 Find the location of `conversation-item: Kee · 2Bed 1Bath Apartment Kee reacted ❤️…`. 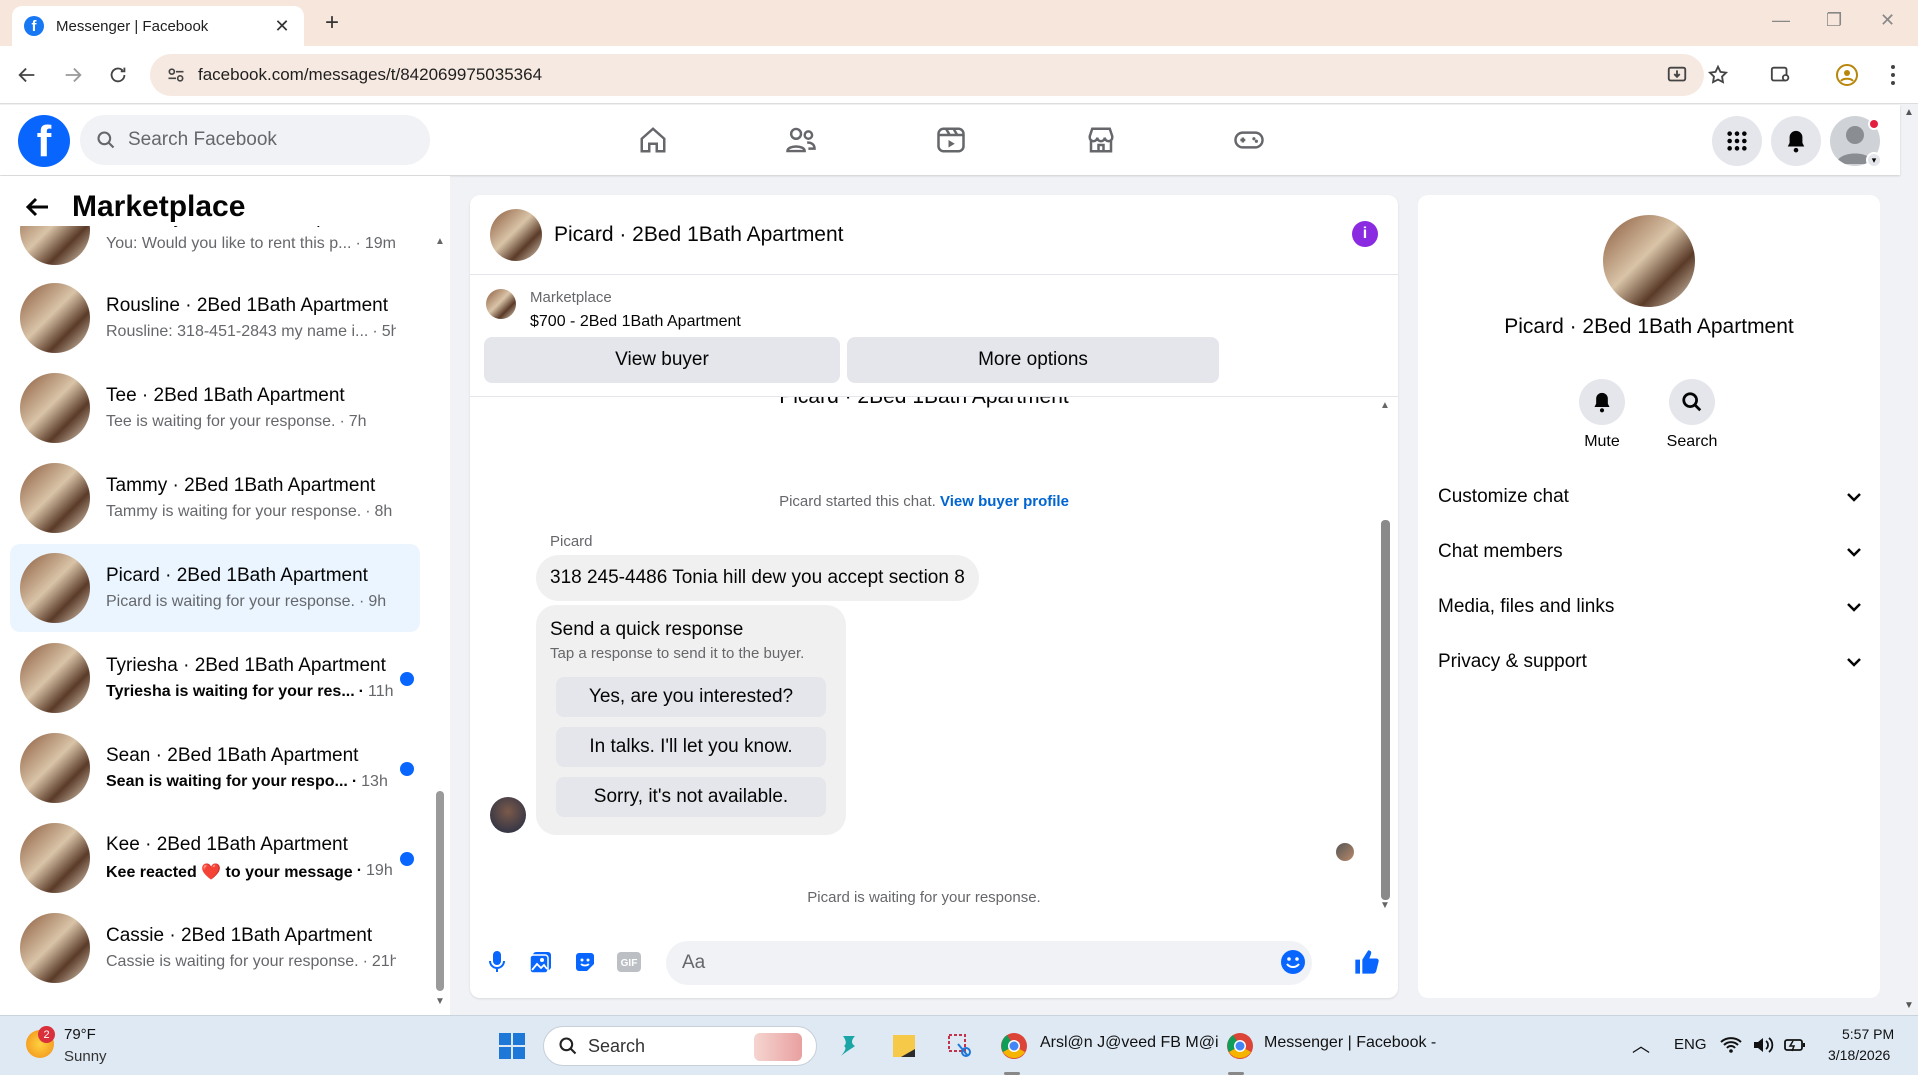

conversation-item: Kee · 2Bed 1Bath Apartment Kee reacted ❤️… is located at coordinates (215, 858).